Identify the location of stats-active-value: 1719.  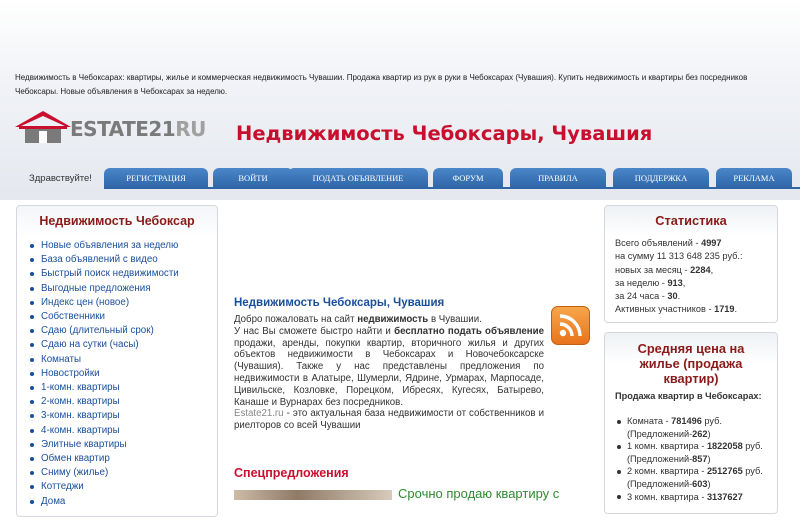
(724, 309).